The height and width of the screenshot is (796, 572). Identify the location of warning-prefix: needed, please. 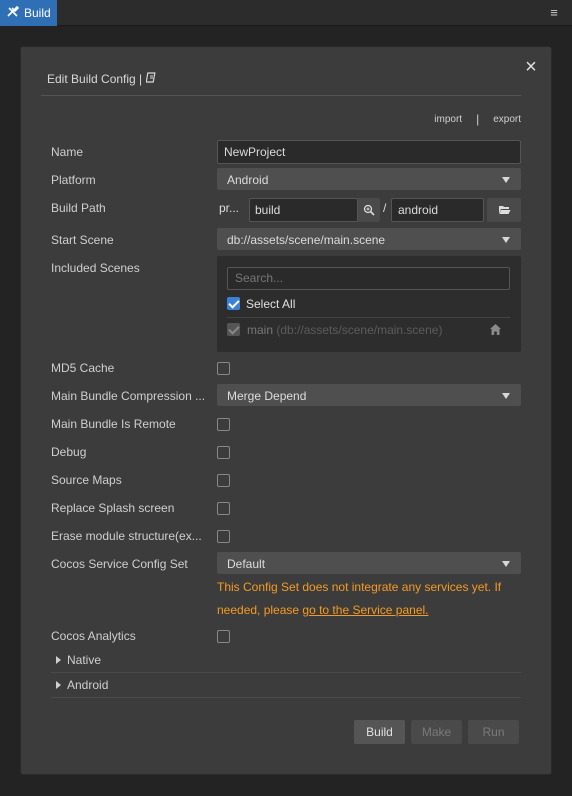
(260, 610).